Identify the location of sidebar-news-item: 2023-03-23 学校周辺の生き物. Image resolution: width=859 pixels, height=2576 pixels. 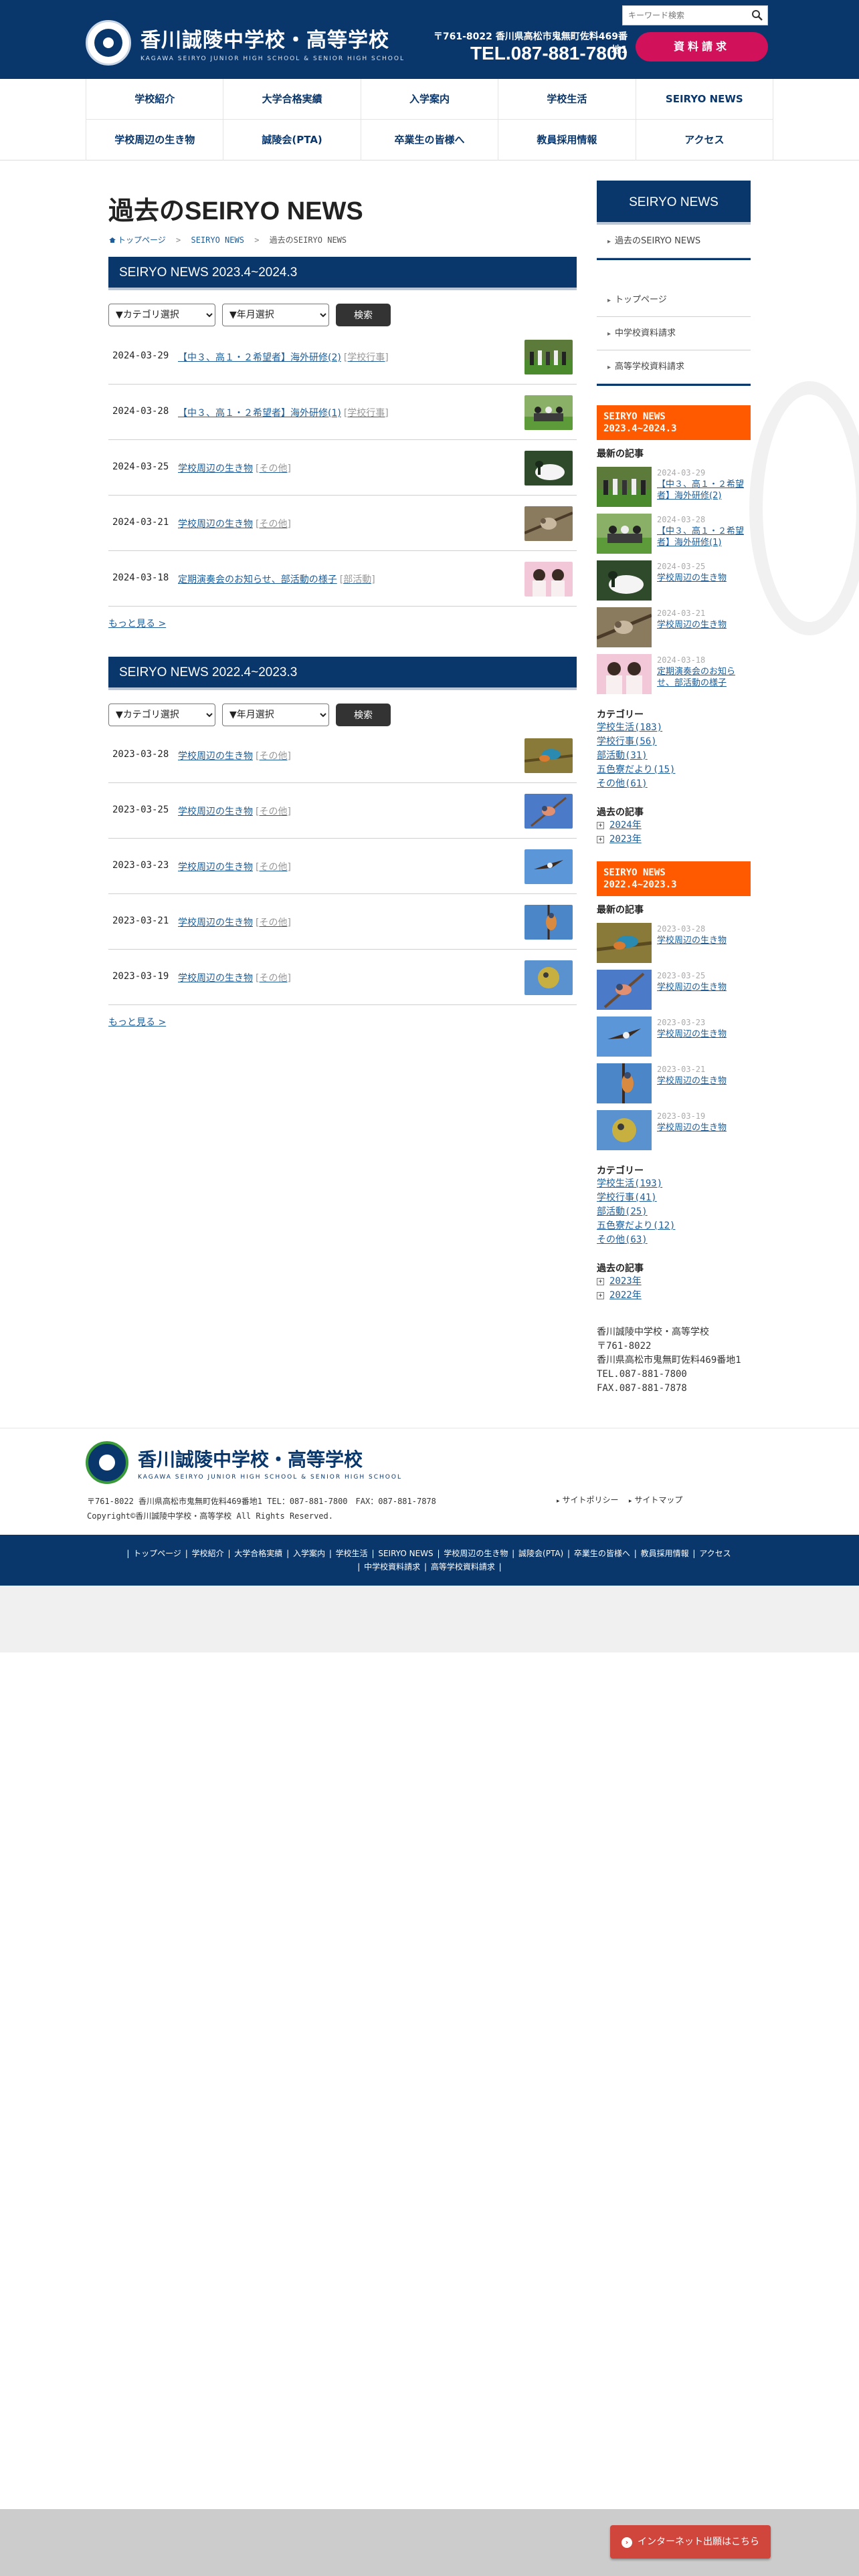
(674, 1038).